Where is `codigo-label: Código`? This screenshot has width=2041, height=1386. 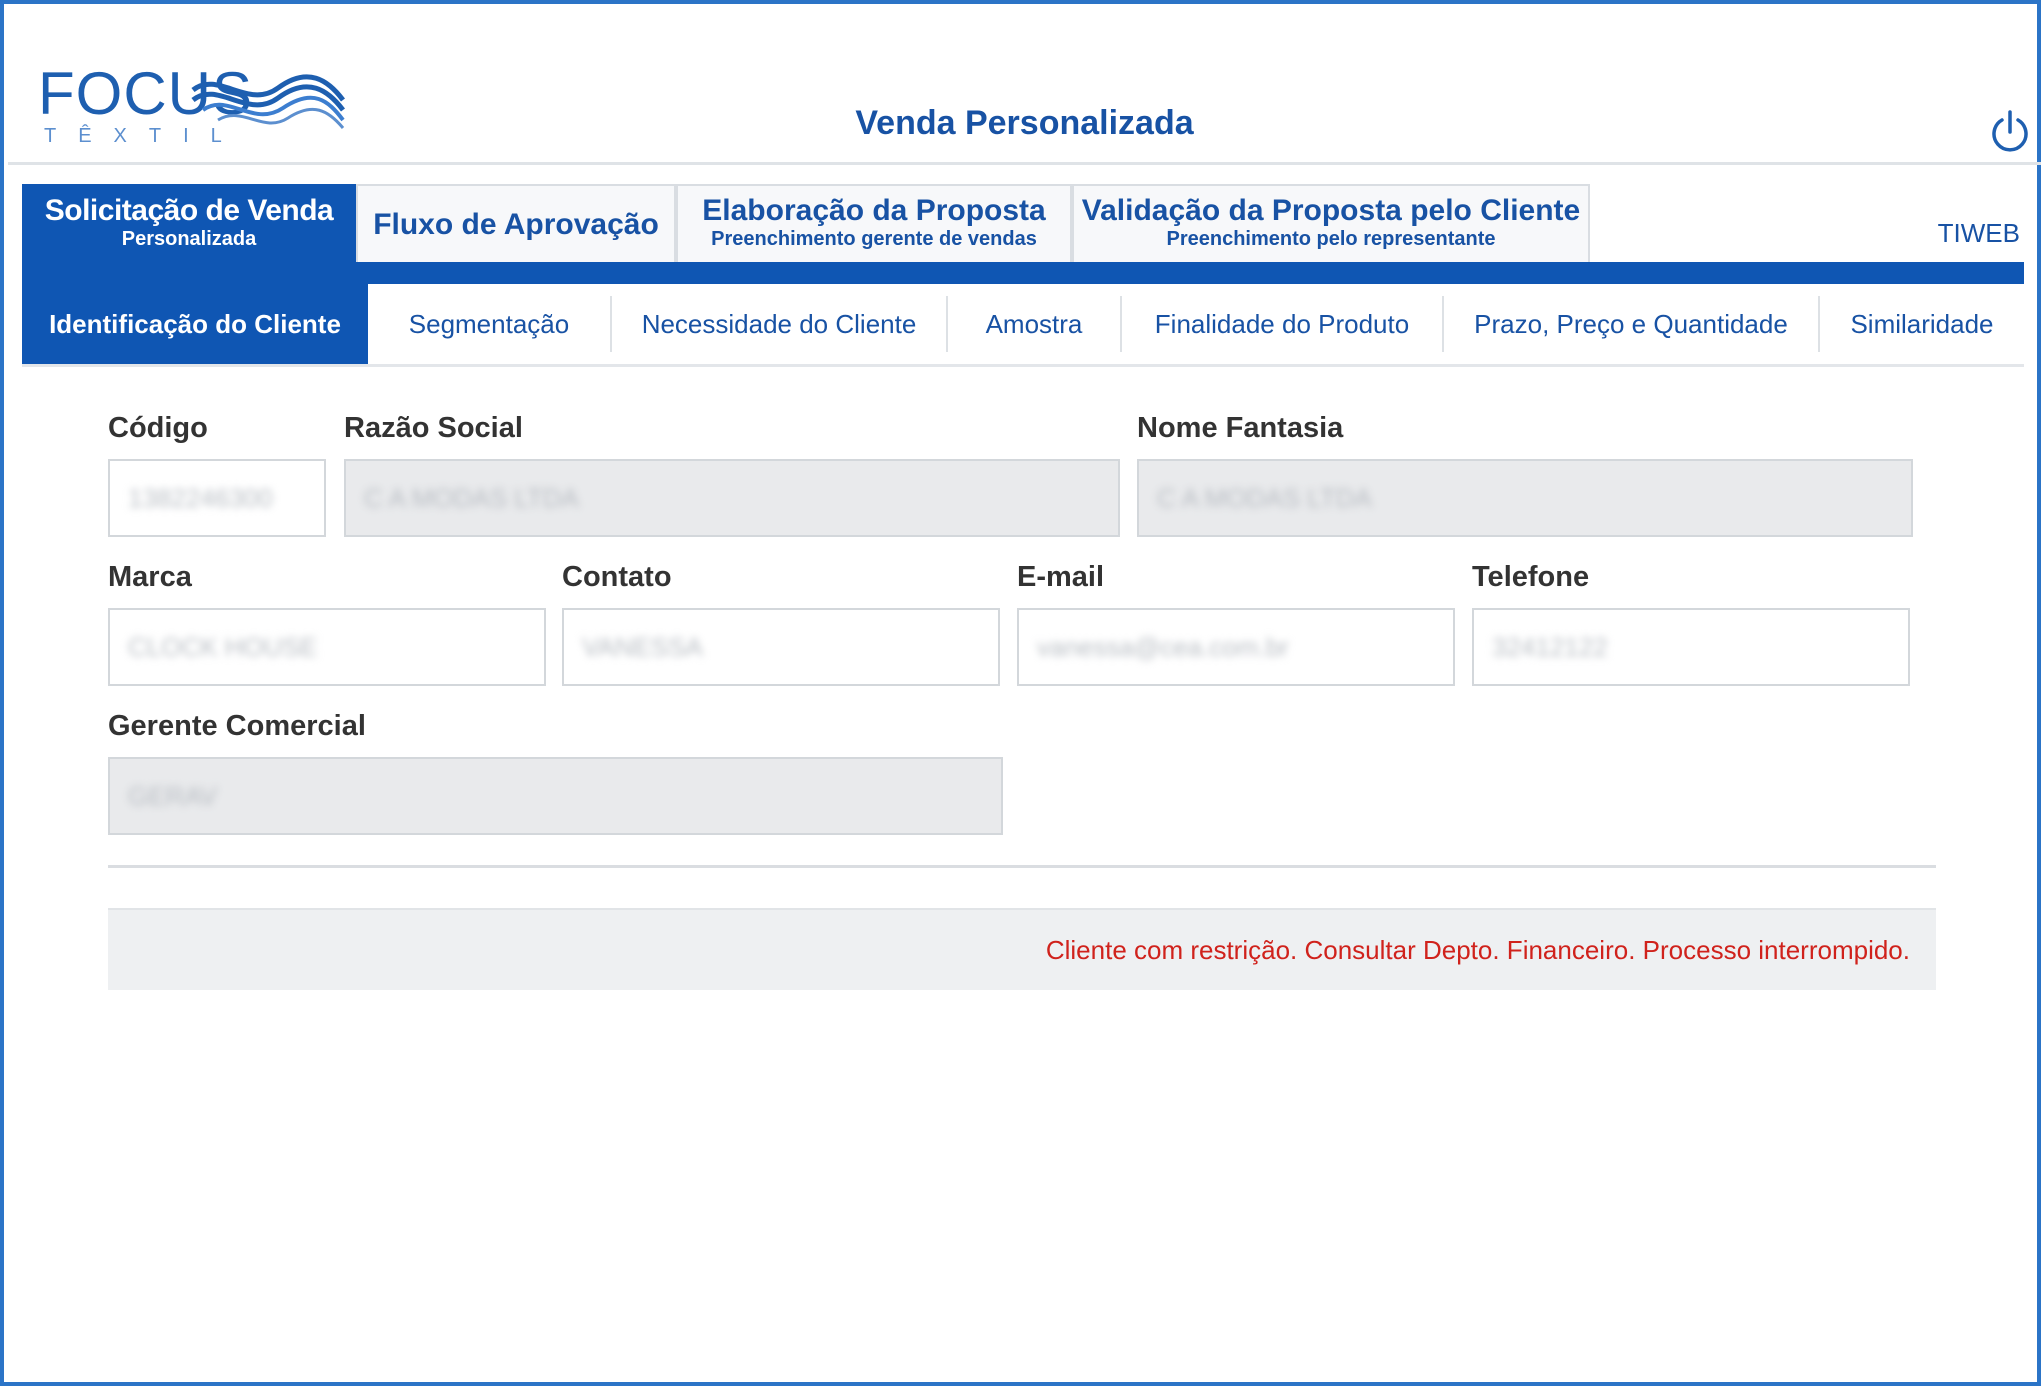
codigo-label: Código is located at coordinates (158, 428).